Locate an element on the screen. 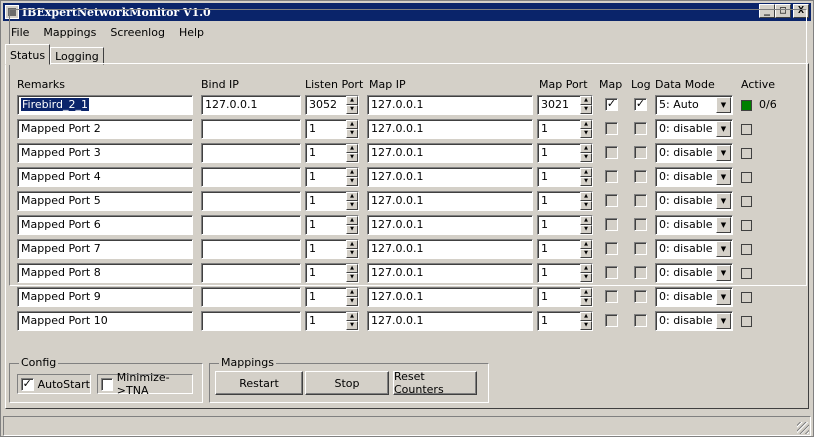 This screenshot has height=437, width=814. tab-status: Status is located at coordinates (28, 54).